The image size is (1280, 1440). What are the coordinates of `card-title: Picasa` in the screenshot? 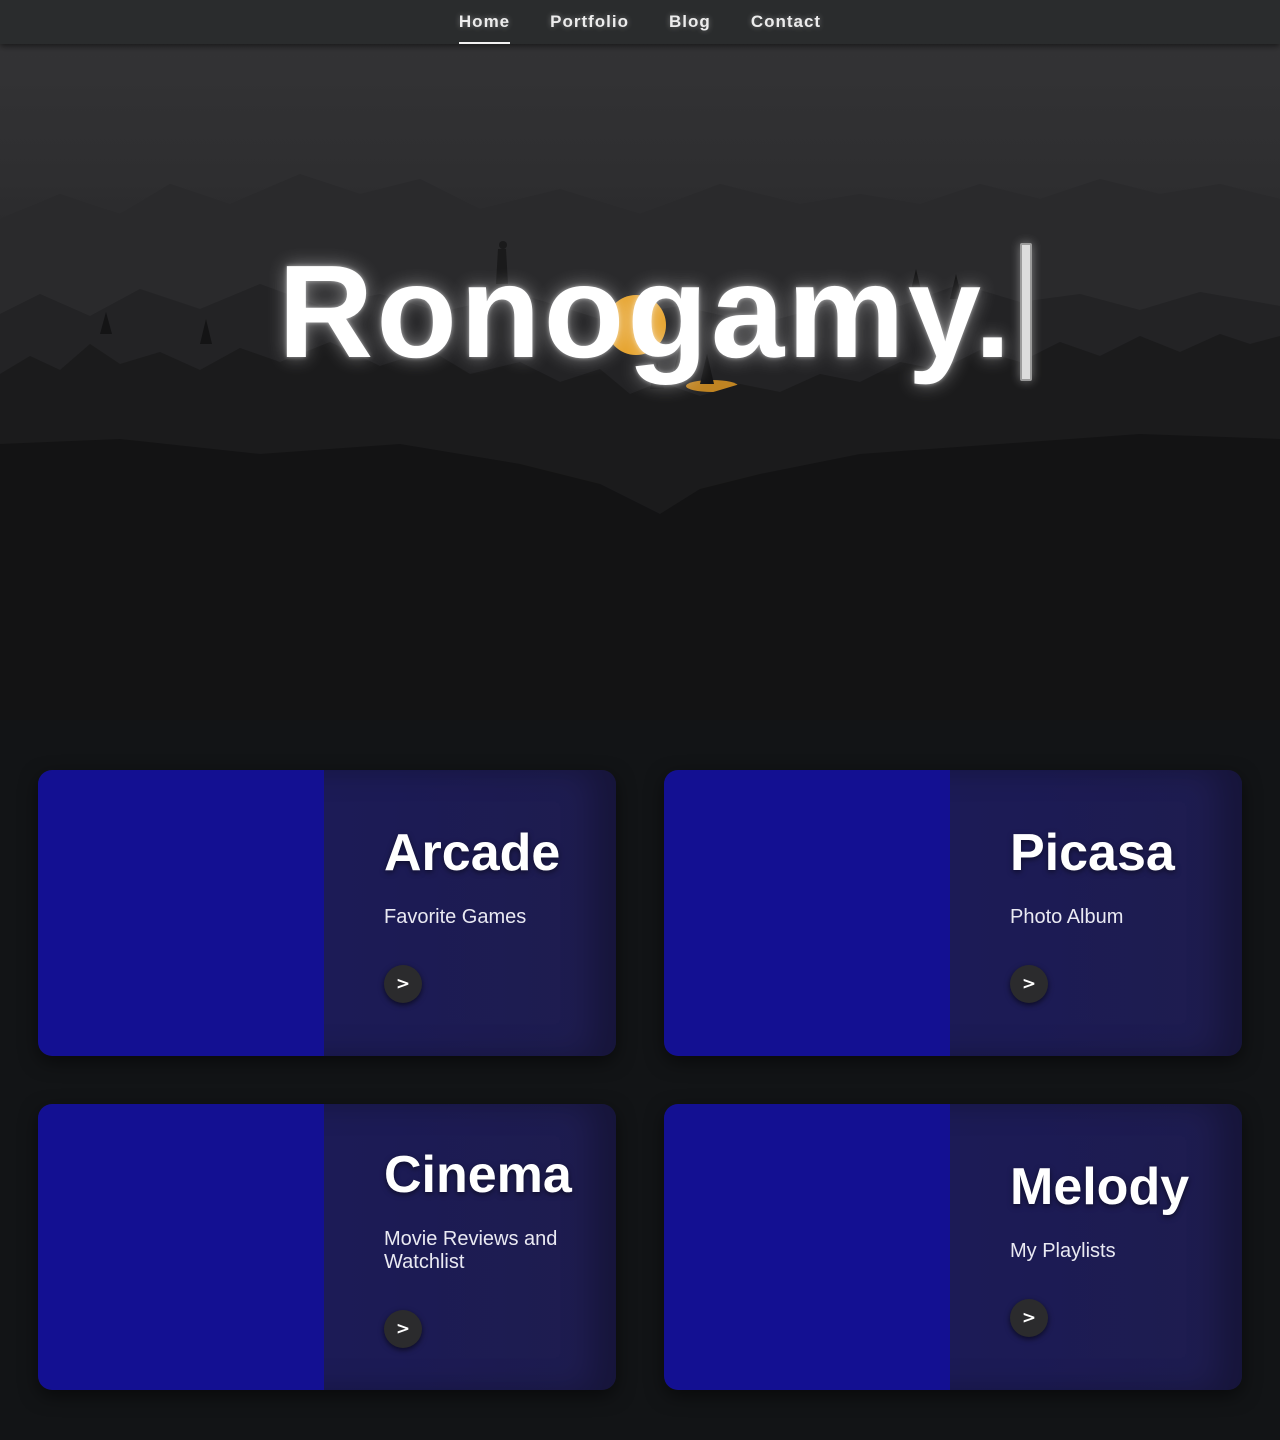 It's located at (1092, 852).